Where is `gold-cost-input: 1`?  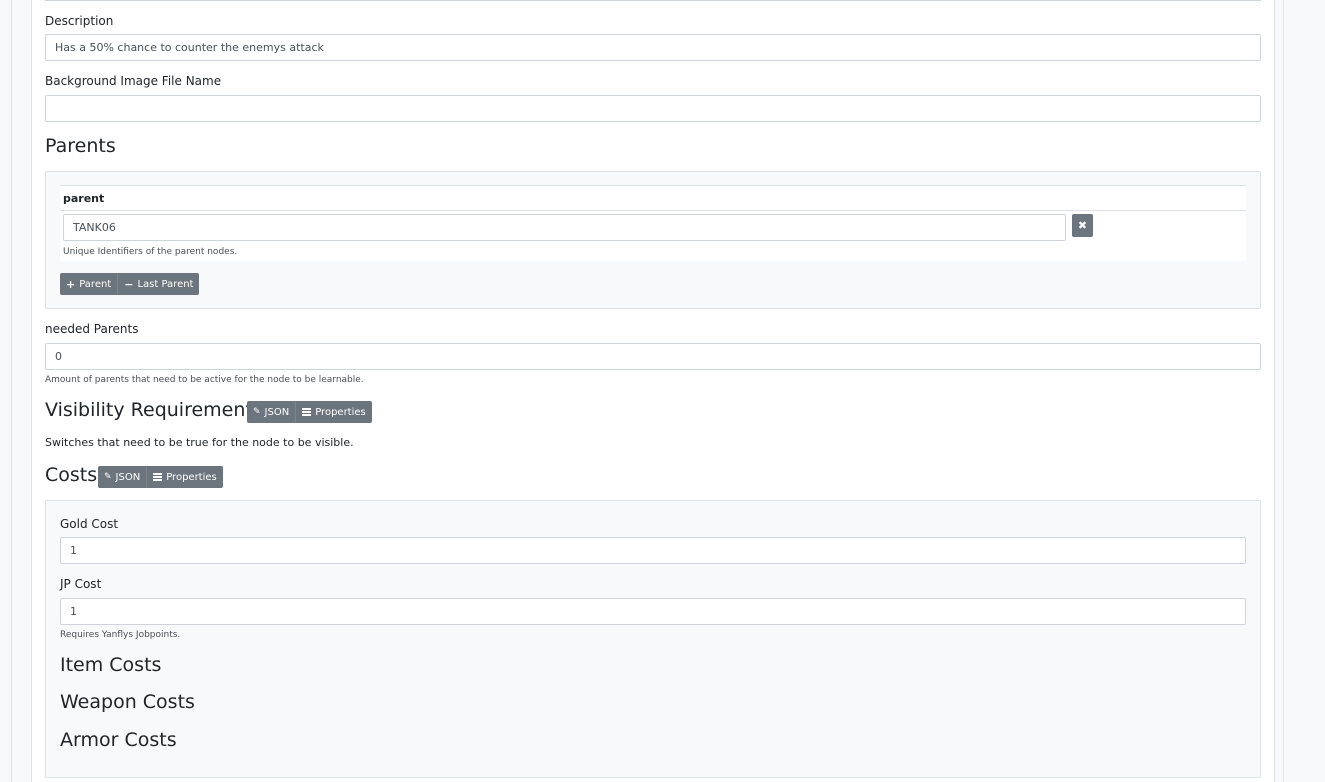 gold-cost-input: 1 is located at coordinates (653, 550).